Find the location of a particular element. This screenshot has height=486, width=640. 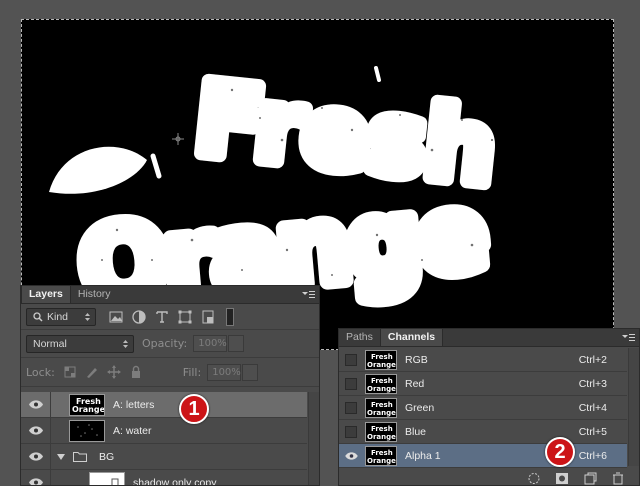

save-selection-icon is located at coordinates (562, 478).